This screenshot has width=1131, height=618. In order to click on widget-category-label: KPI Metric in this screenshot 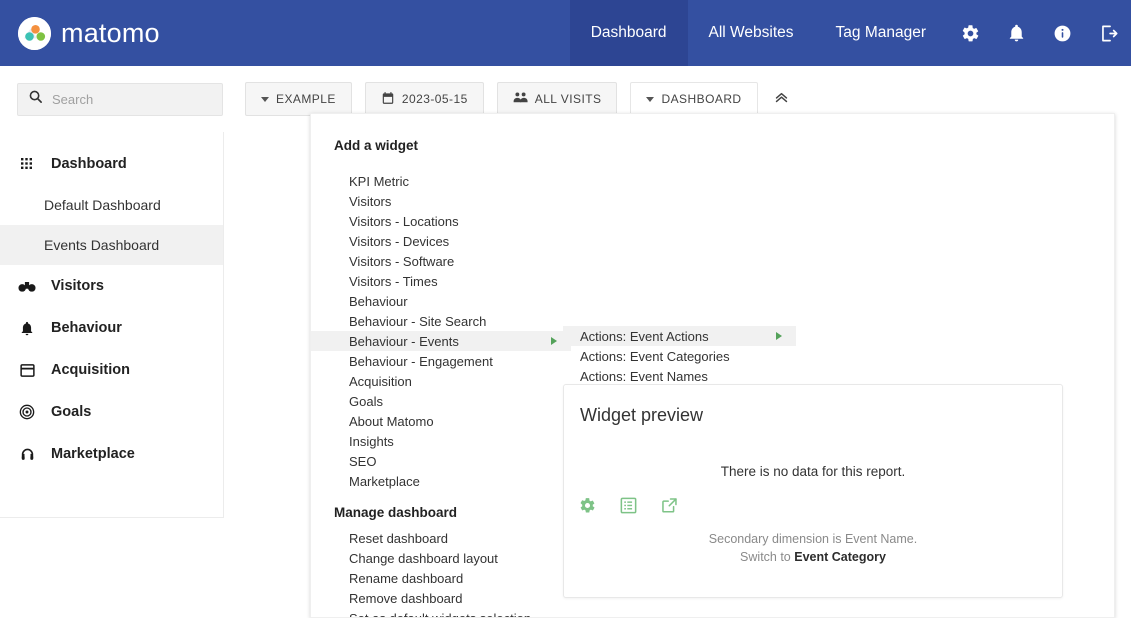, I will do `click(379, 181)`.